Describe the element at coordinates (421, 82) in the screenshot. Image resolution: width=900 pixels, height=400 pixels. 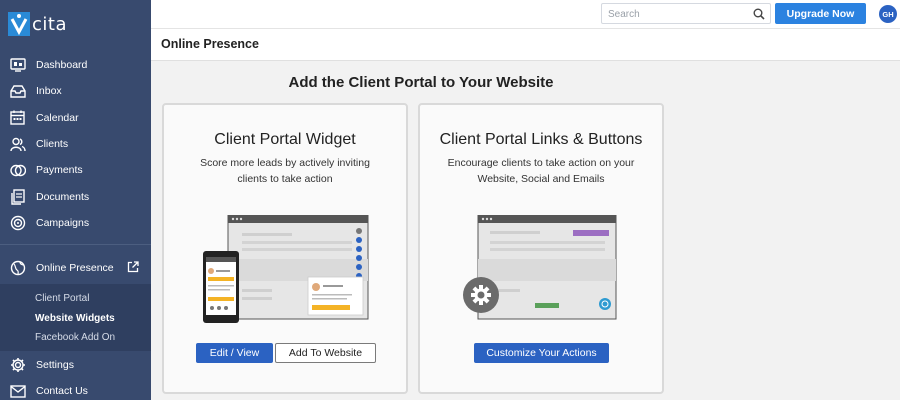
I see `section-heading: Add the Client Portal to Your Website` at that location.